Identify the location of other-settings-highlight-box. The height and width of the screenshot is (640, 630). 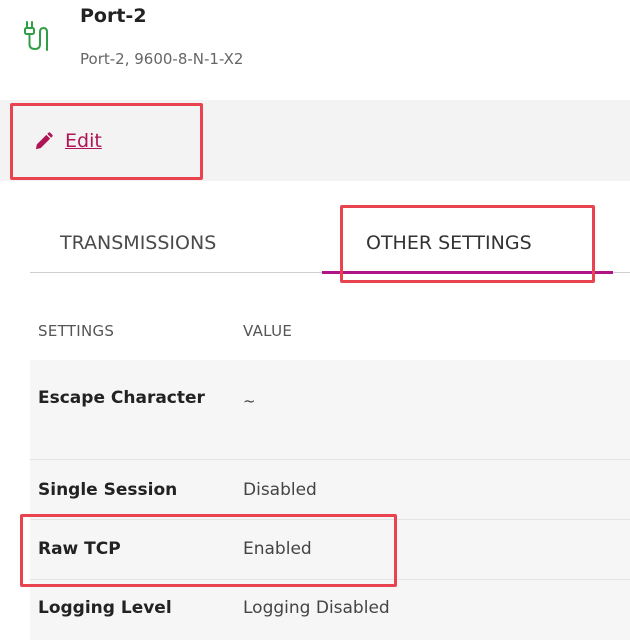
(467, 244).